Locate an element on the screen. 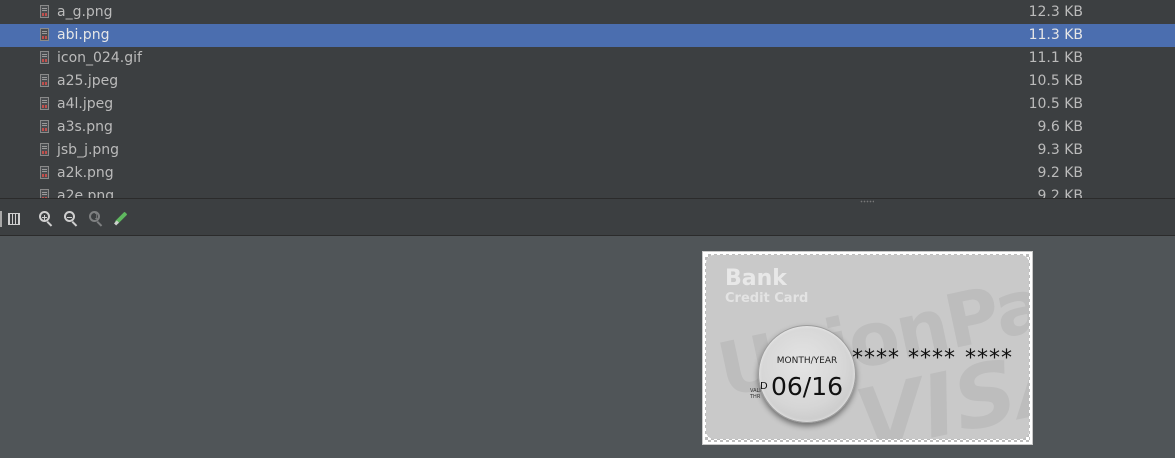  magnifier-lens: D MONTH/YEAR 06/16 is located at coordinates (807, 374).